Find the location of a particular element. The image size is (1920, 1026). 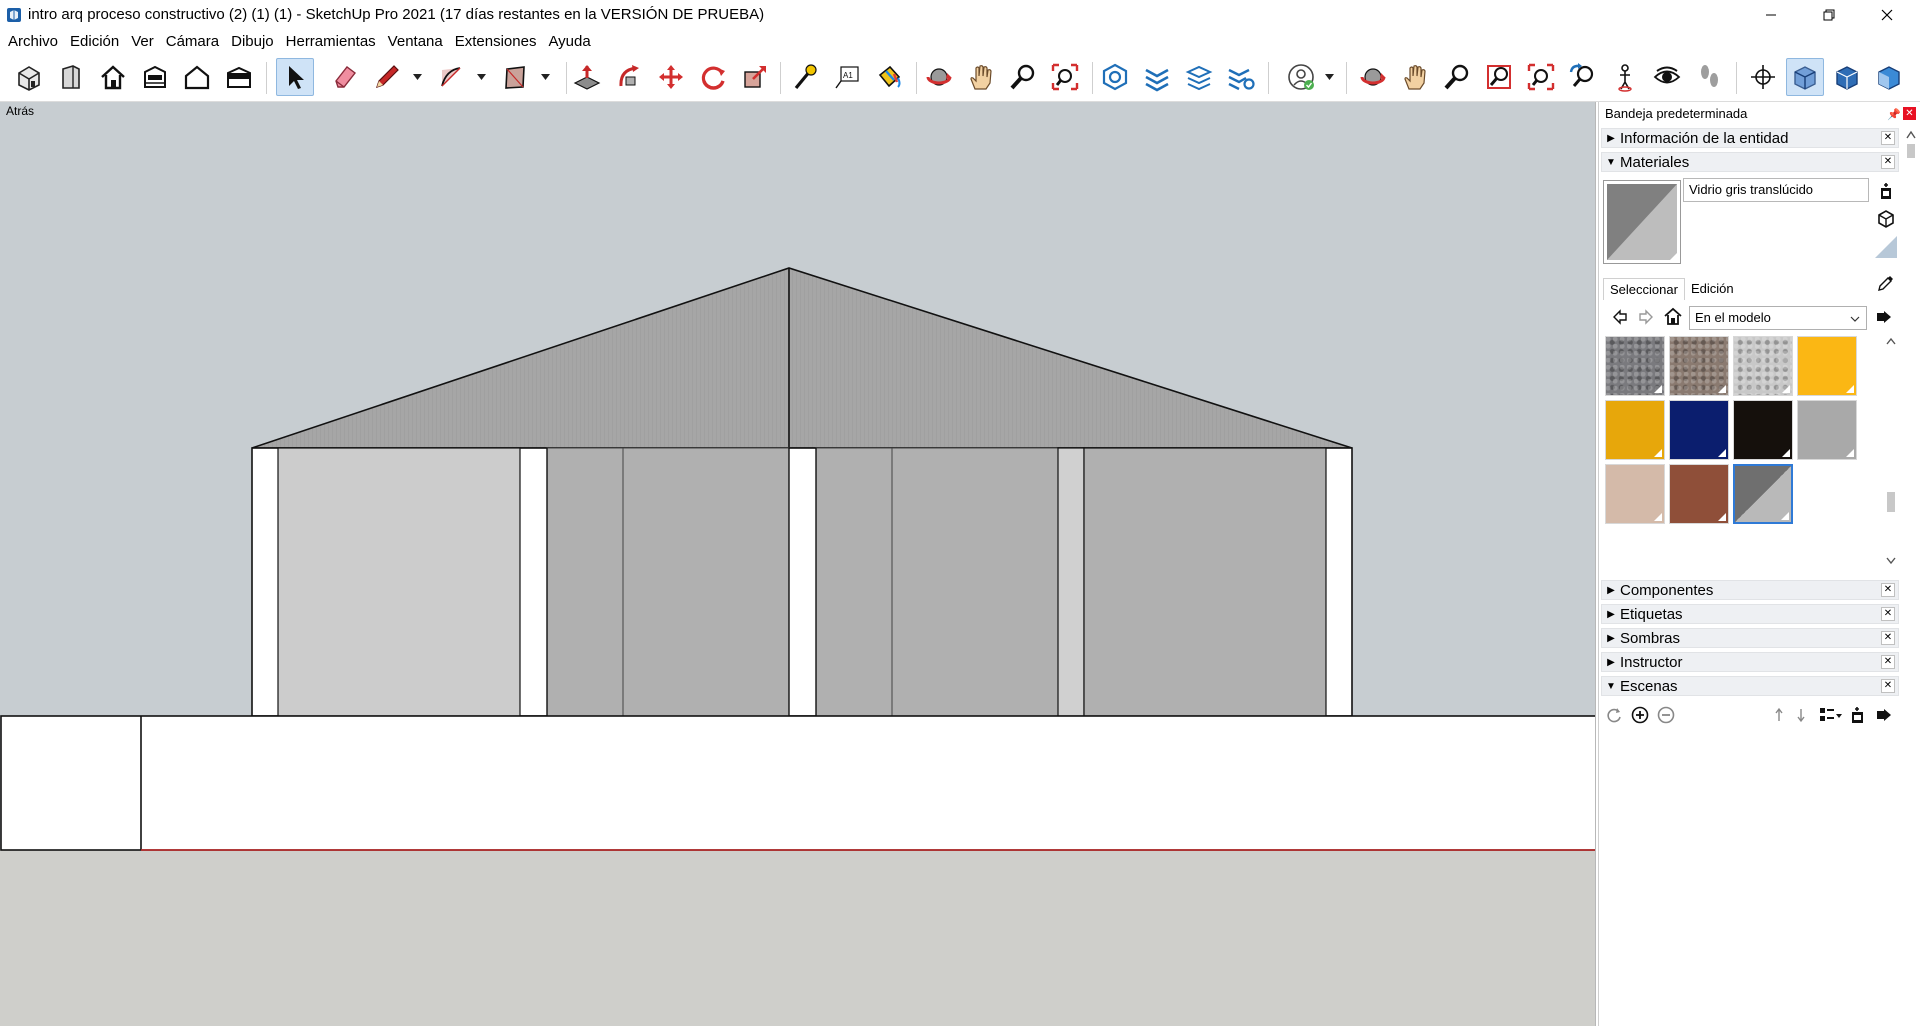

panel-tags: ▶ Etiquetas ✕ is located at coordinates (1750, 614).